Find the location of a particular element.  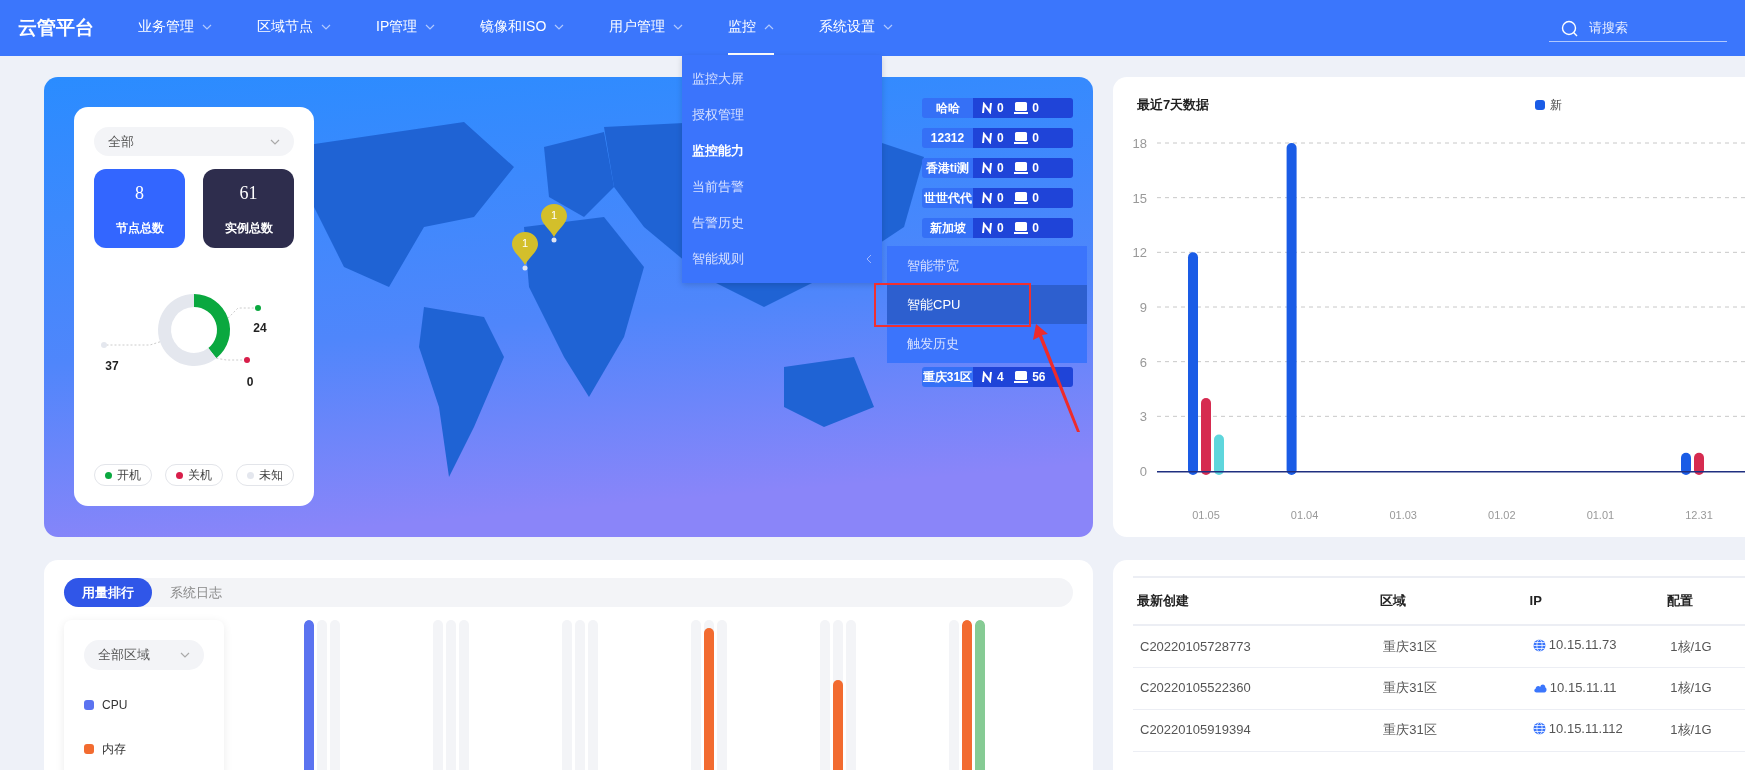

region-row: 世世代代 0 0 is located at coordinates (997, 198).